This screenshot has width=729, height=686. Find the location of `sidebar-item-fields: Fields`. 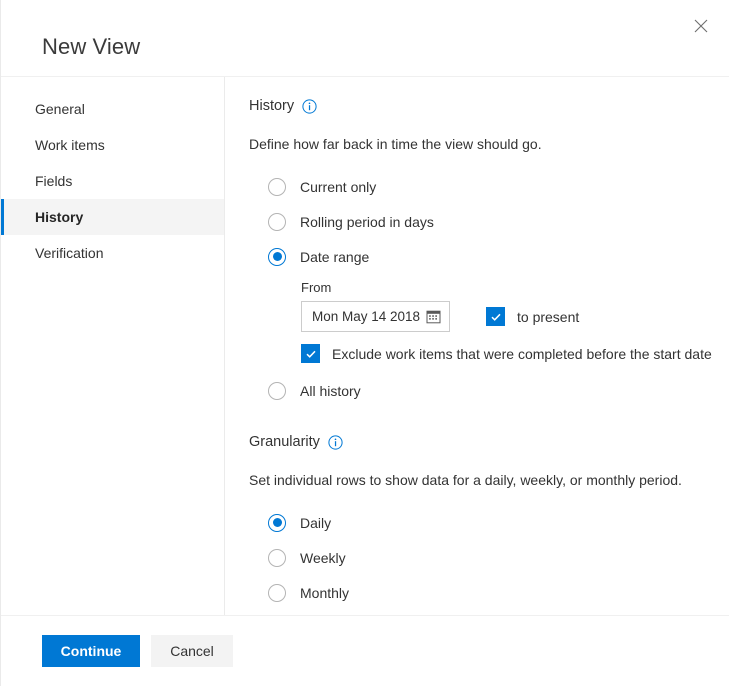

sidebar-item-fields: Fields is located at coordinates (112, 181).